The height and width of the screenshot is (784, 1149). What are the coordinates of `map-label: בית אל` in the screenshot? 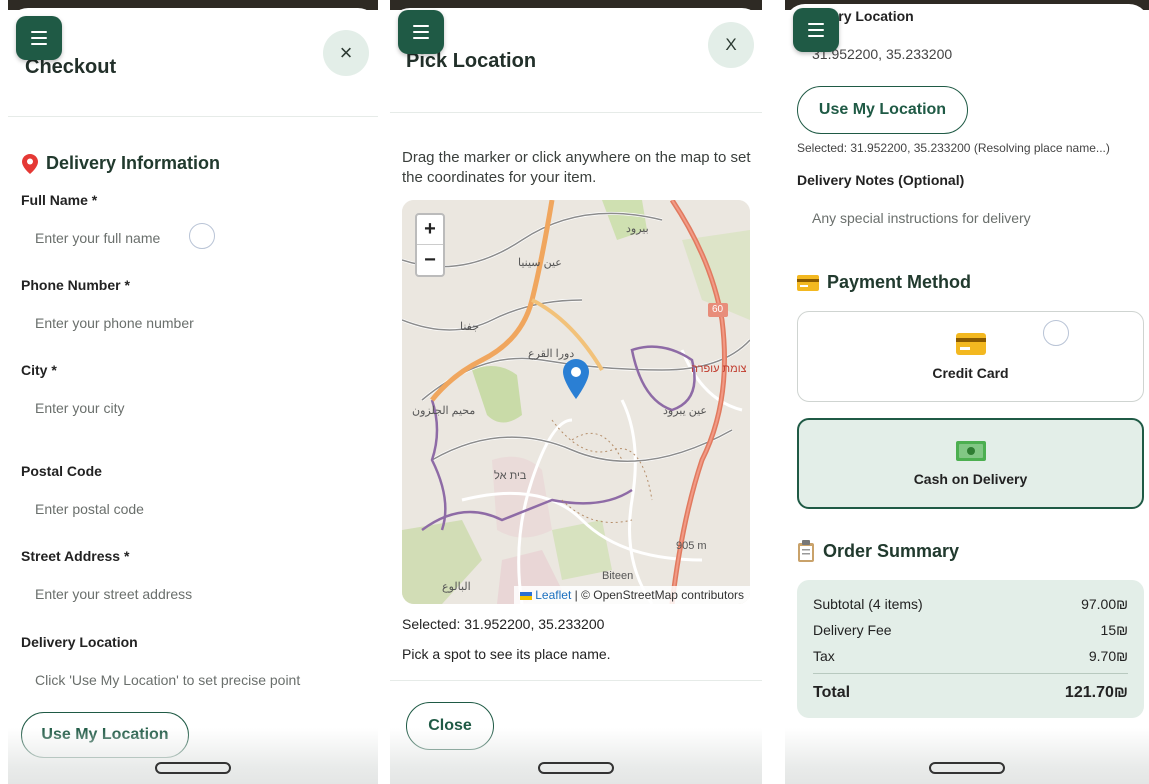 It's located at (510, 476).